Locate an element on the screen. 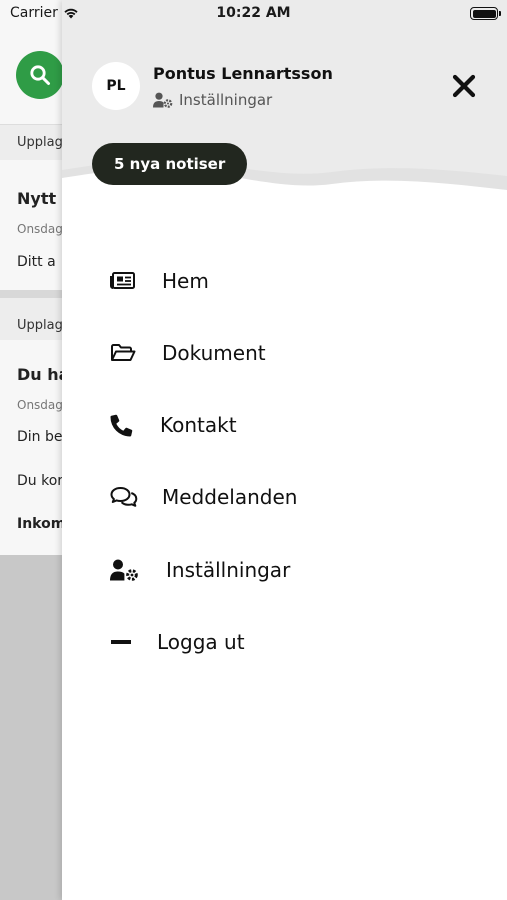 This screenshot has height=900, width=507. folder-open-icon is located at coordinates (125, 353).